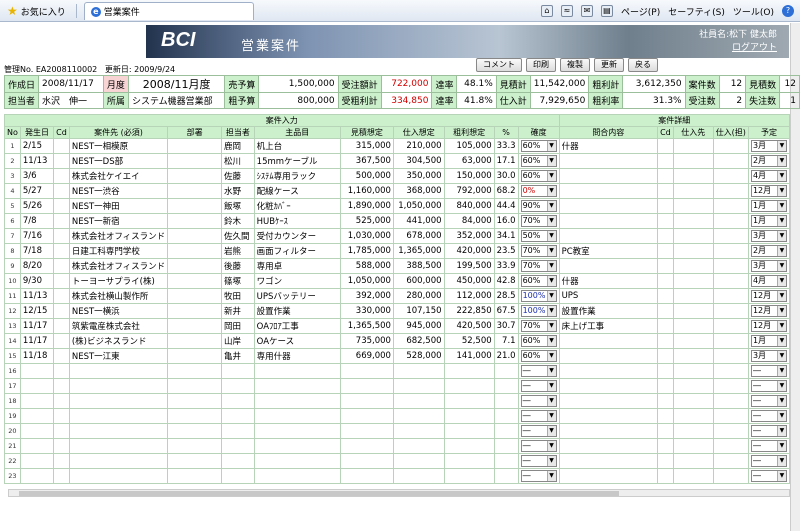 This screenshot has width=800, height=531. I want to click on table-cell: 44.4, so click(506, 206).